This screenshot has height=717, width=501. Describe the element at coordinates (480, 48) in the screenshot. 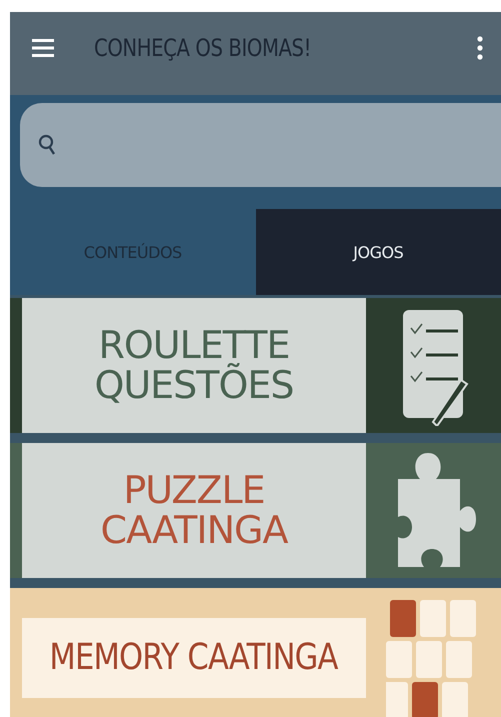

I see `more-options-icon` at that location.